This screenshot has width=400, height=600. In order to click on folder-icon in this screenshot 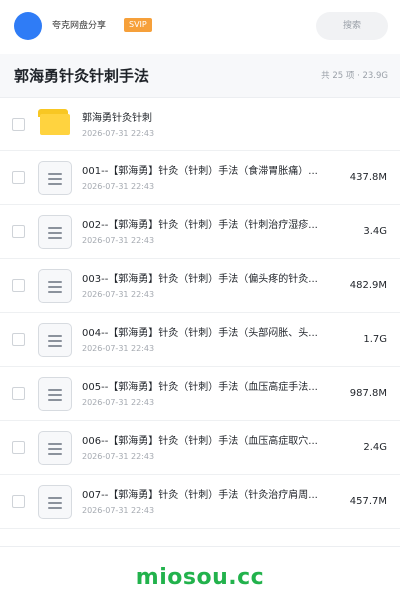, I will do `click(55, 122)`.